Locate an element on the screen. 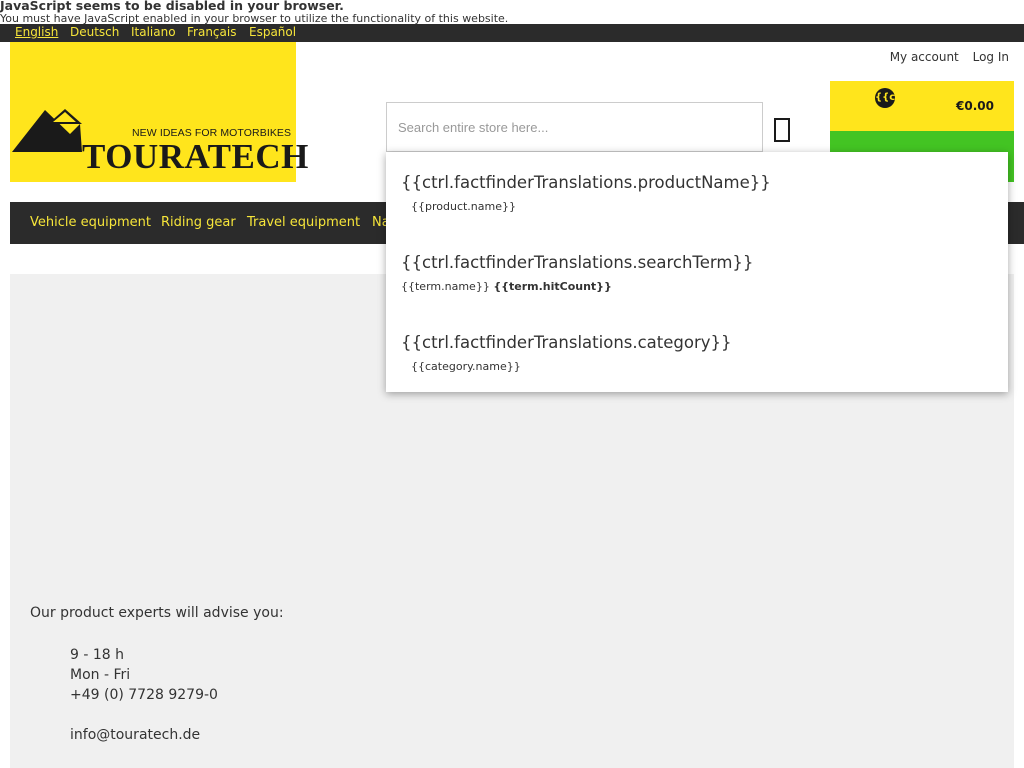 This screenshot has width=1024, height=768. mini-cart: {{c €0.00 is located at coordinates (922, 106).